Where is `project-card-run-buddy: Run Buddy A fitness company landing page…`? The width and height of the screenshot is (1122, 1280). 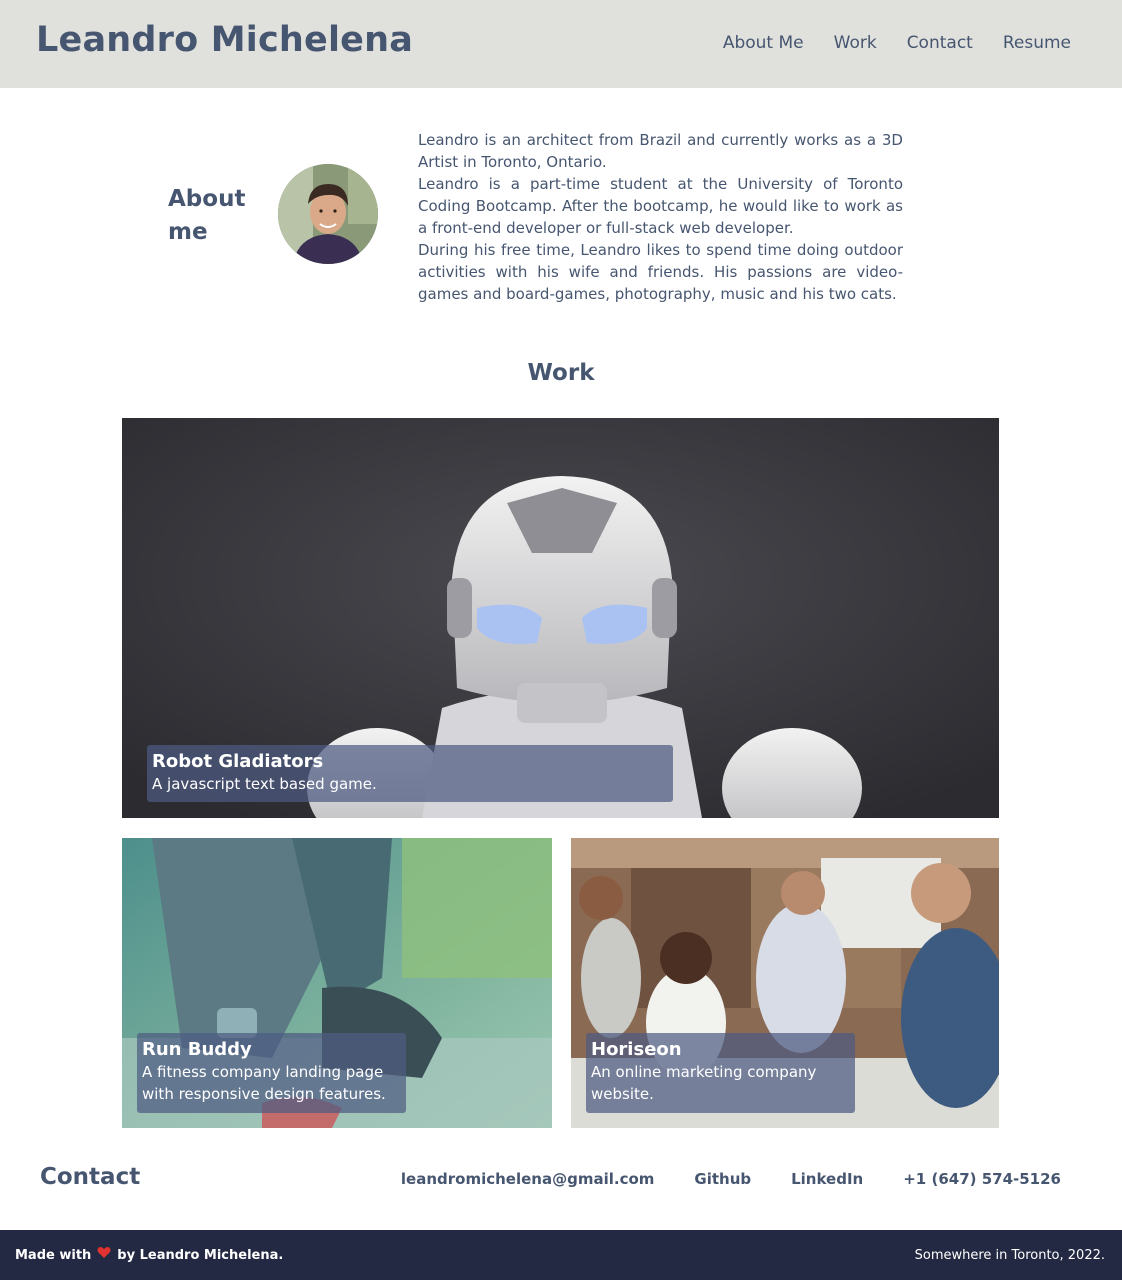 project-card-run-buddy: Run Buddy A fitness company landing page… is located at coordinates (337, 983).